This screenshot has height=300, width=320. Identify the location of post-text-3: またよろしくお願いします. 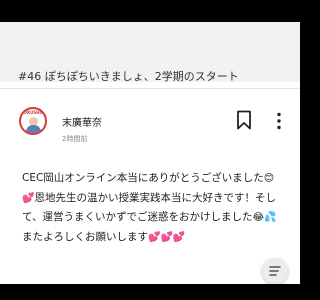
(85, 236).